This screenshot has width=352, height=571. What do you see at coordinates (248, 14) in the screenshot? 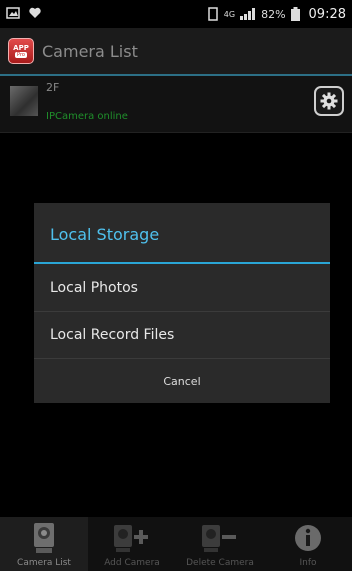
I see `signal-icon` at bounding box center [248, 14].